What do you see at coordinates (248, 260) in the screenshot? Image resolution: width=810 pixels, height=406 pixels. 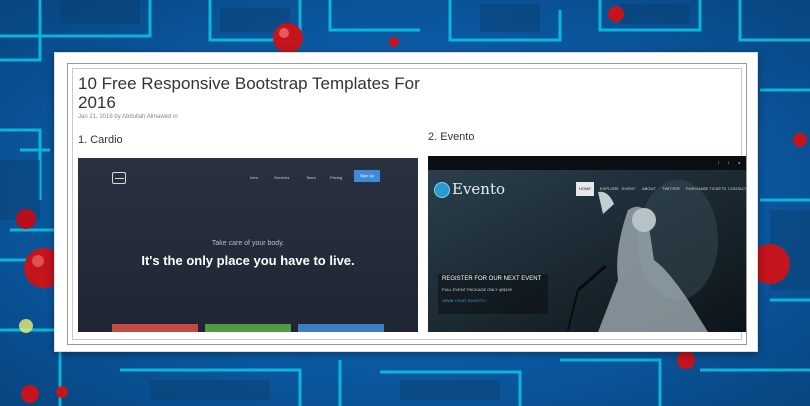 I see `cardio-headline: It's the only place you have to live.` at bounding box center [248, 260].